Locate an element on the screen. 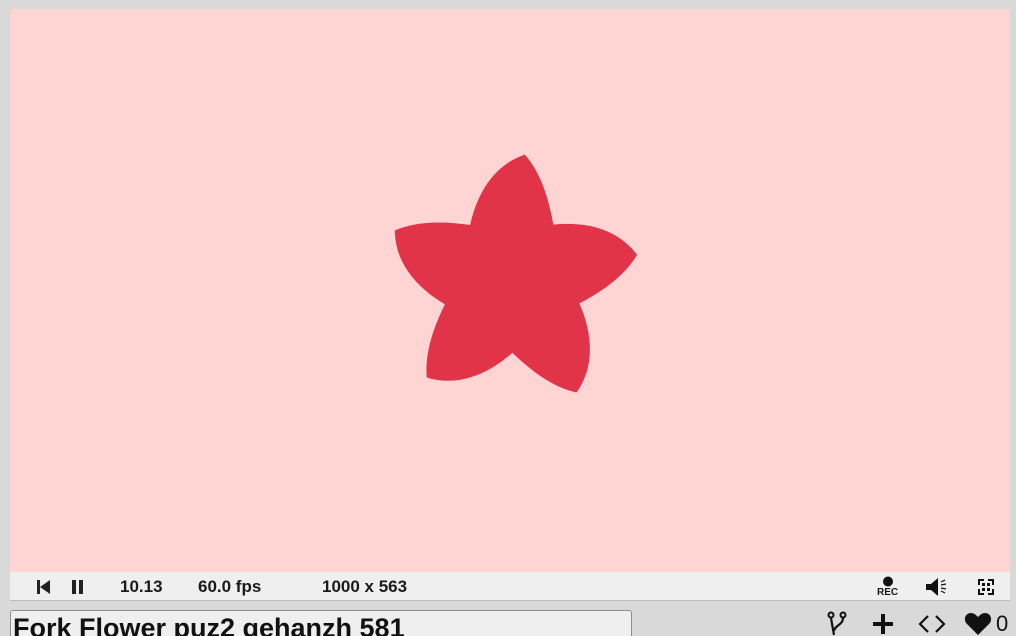 The height and width of the screenshot is (636, 1016). fork-icon is located at coordinates (837, 623).